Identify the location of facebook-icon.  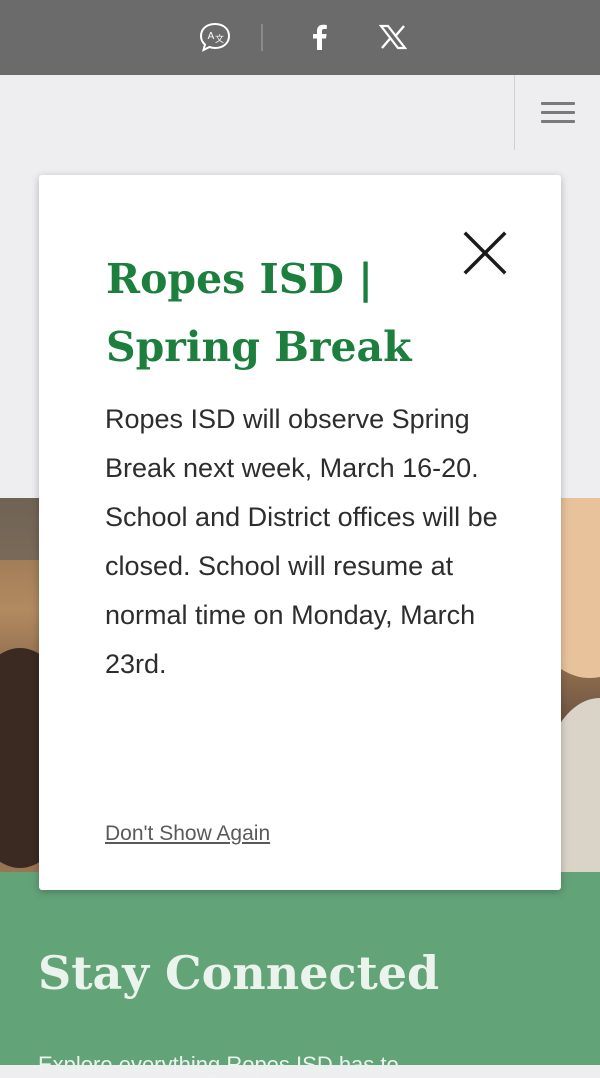
(319, 37).